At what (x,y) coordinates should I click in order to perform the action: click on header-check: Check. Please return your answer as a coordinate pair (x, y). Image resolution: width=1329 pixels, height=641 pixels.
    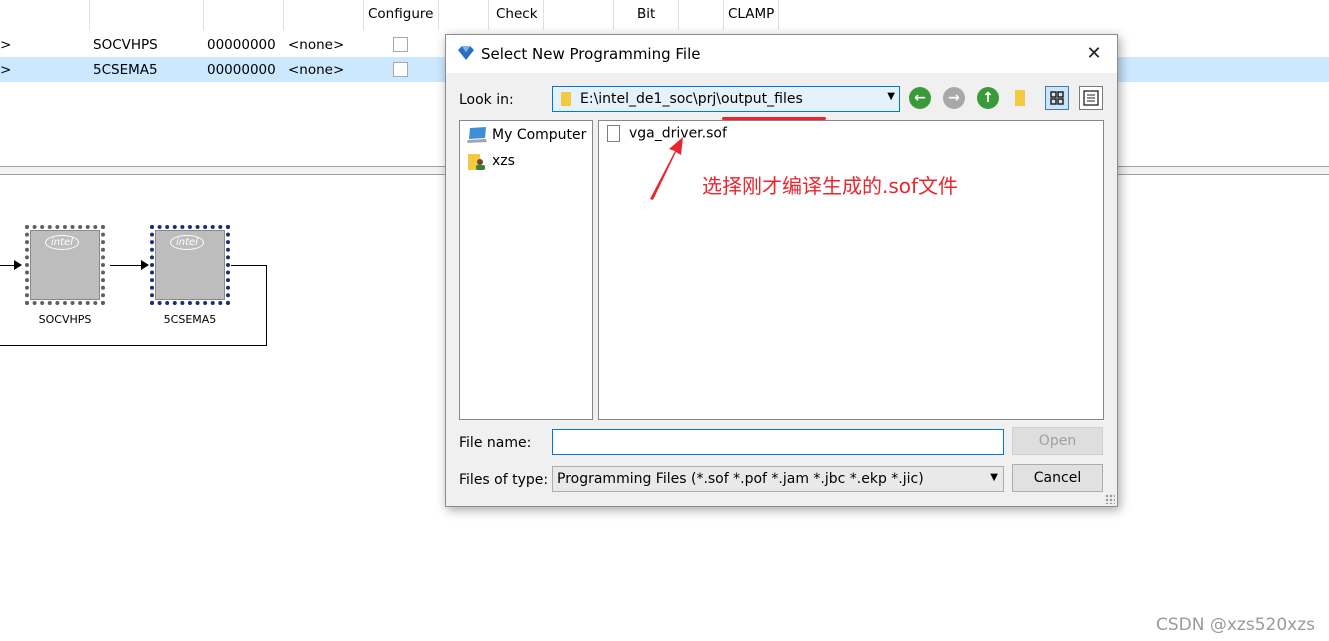
    Looking at the image, I should click on (517, 14).